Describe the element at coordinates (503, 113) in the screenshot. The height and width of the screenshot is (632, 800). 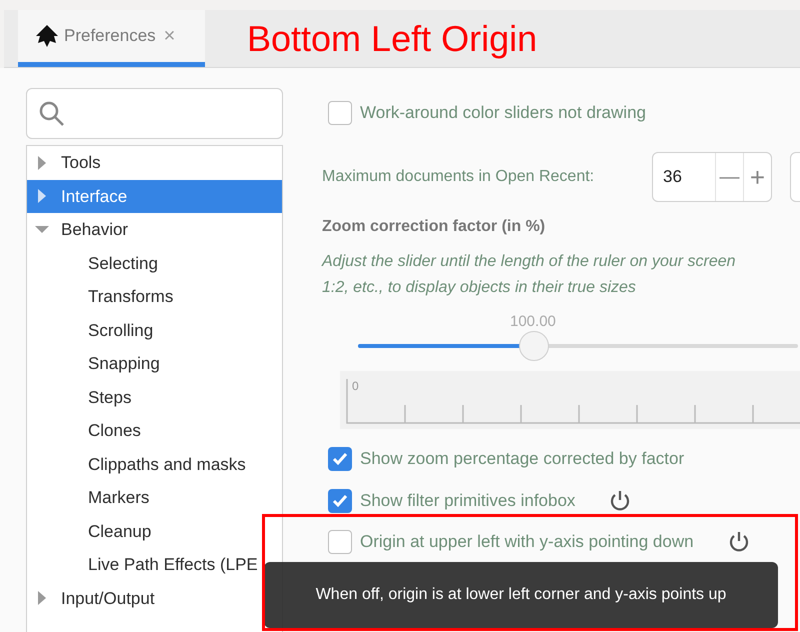
I see `option-label: Work-around color sliders not drawing` at that location.